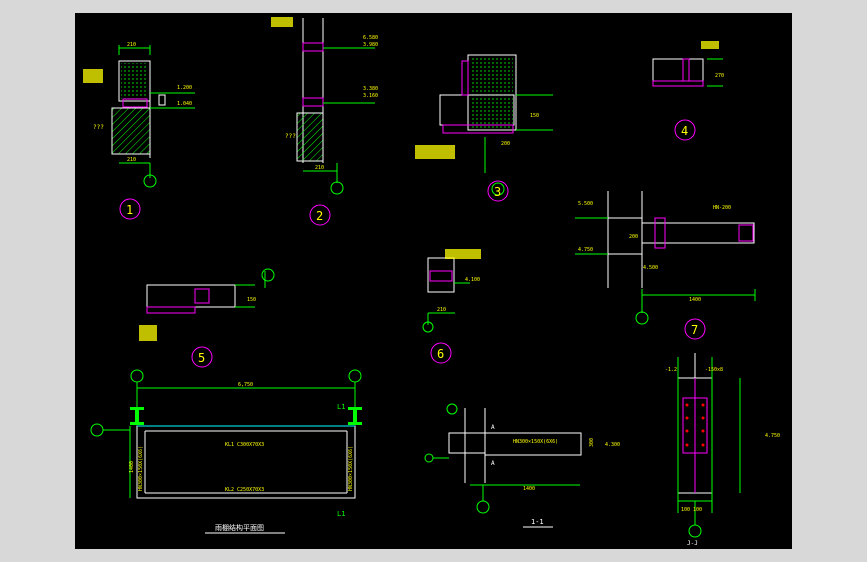  I want to click on d2-elev4: 3.160, so click(370, 96).